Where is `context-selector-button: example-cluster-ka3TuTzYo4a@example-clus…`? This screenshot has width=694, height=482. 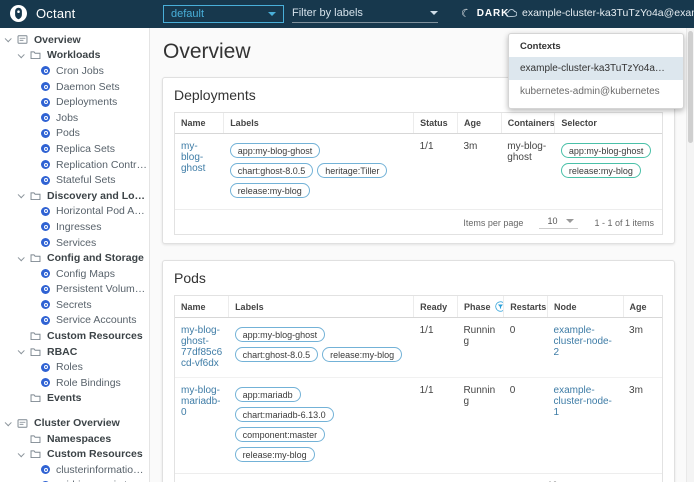 context-selector-button: example-cluster-ka3TuTzYo4a@example-clus… is located at coordinates (600, 13).